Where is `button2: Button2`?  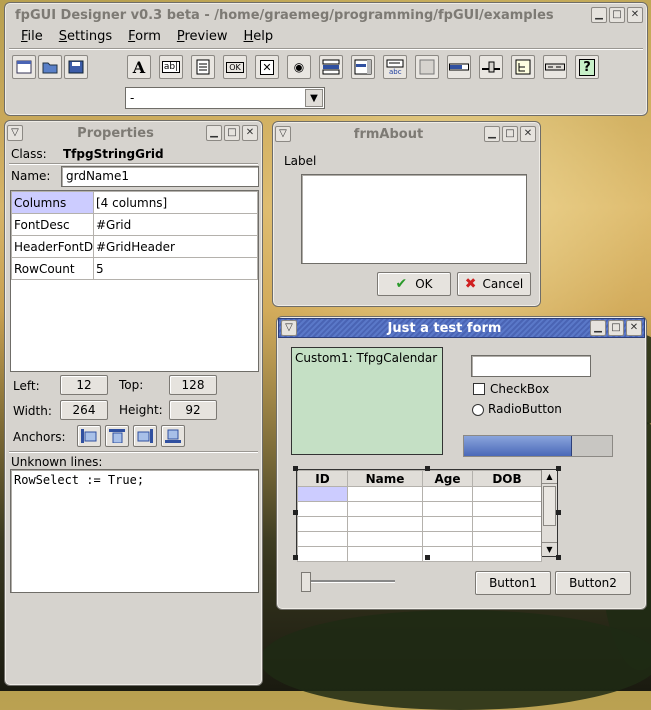 button2: Button2 is located at coordinates (593, 583).